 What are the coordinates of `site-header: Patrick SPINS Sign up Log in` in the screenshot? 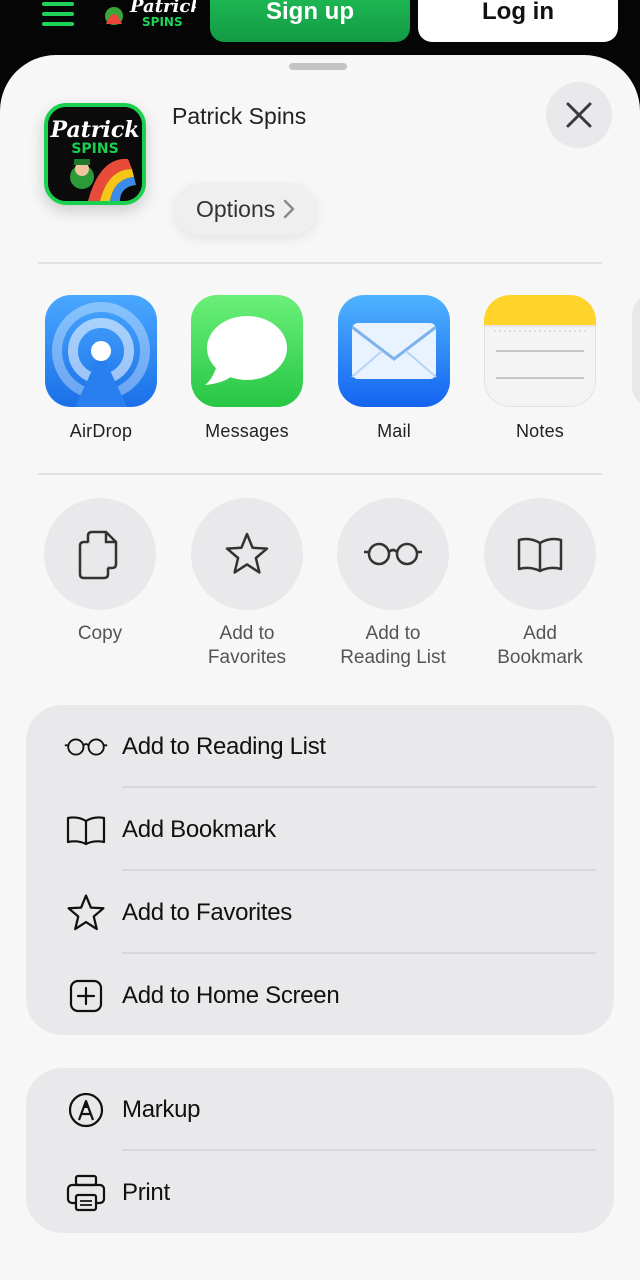 It's located at (320, 30).